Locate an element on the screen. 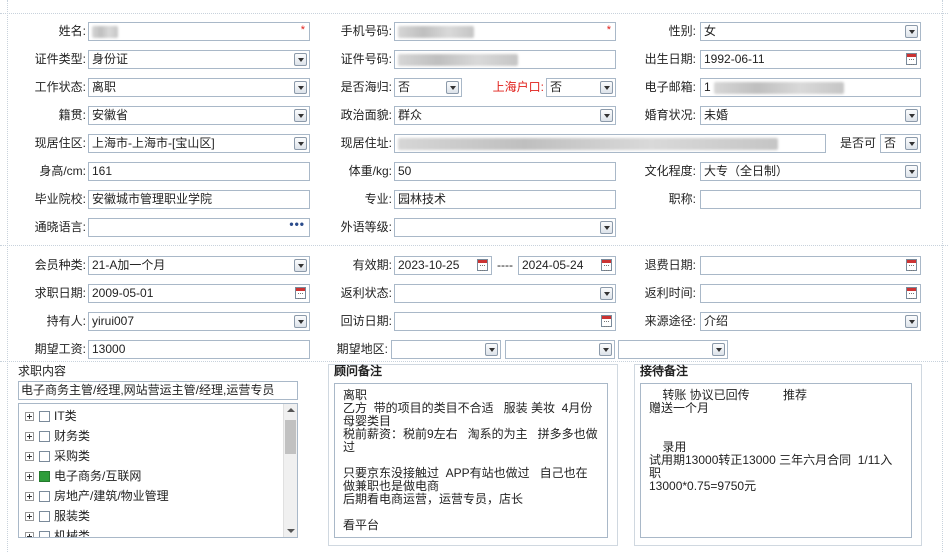 The width and height of the screenshot is (948, 552). tree-item: 采购类 is located at coordinates (57, 456).